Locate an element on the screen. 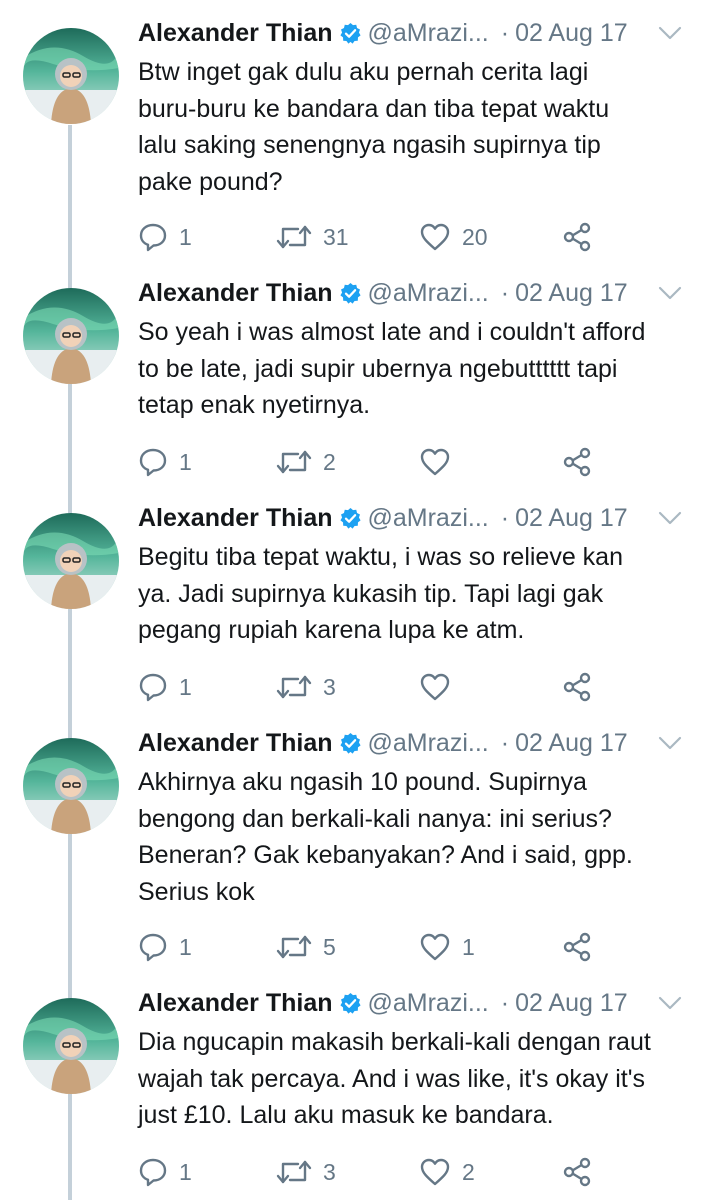  tweet-text-line: pake pound? is located at coordinates (210, 181).